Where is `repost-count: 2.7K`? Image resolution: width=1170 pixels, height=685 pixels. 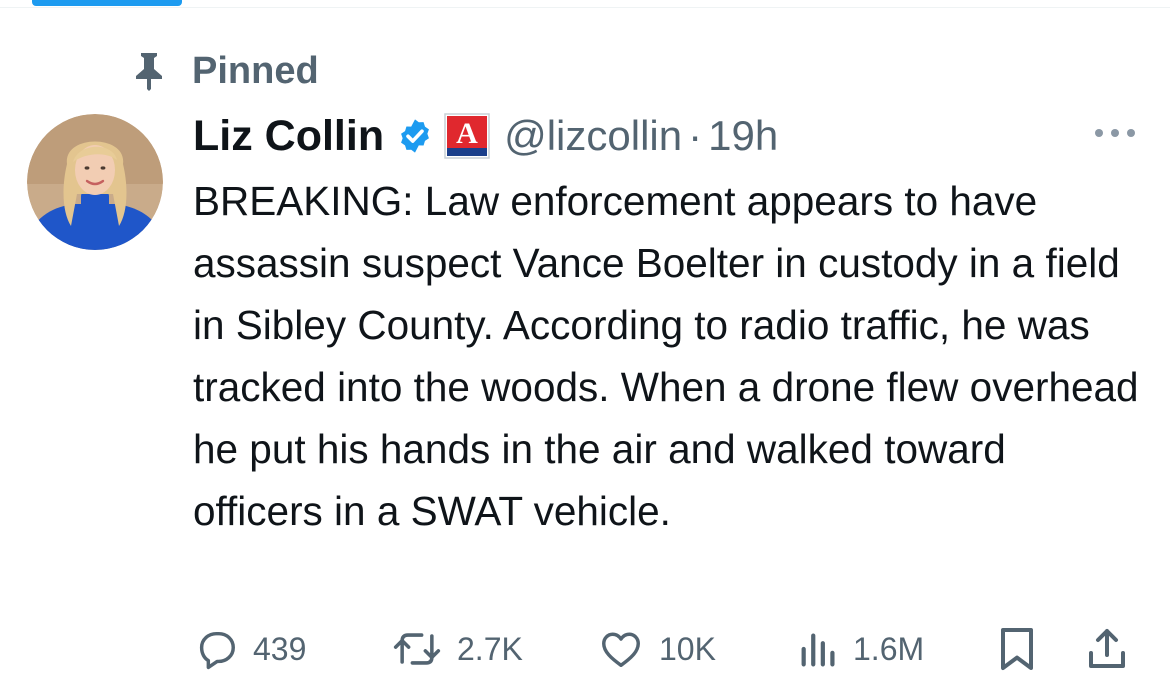
repost-count: 2.7K is located at coordinates (490, 648).